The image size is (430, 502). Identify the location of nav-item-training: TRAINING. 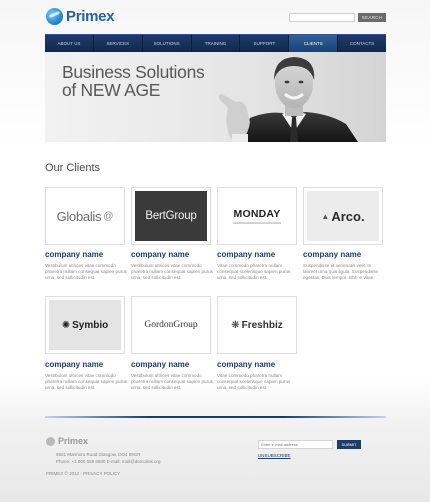
(216, 43).